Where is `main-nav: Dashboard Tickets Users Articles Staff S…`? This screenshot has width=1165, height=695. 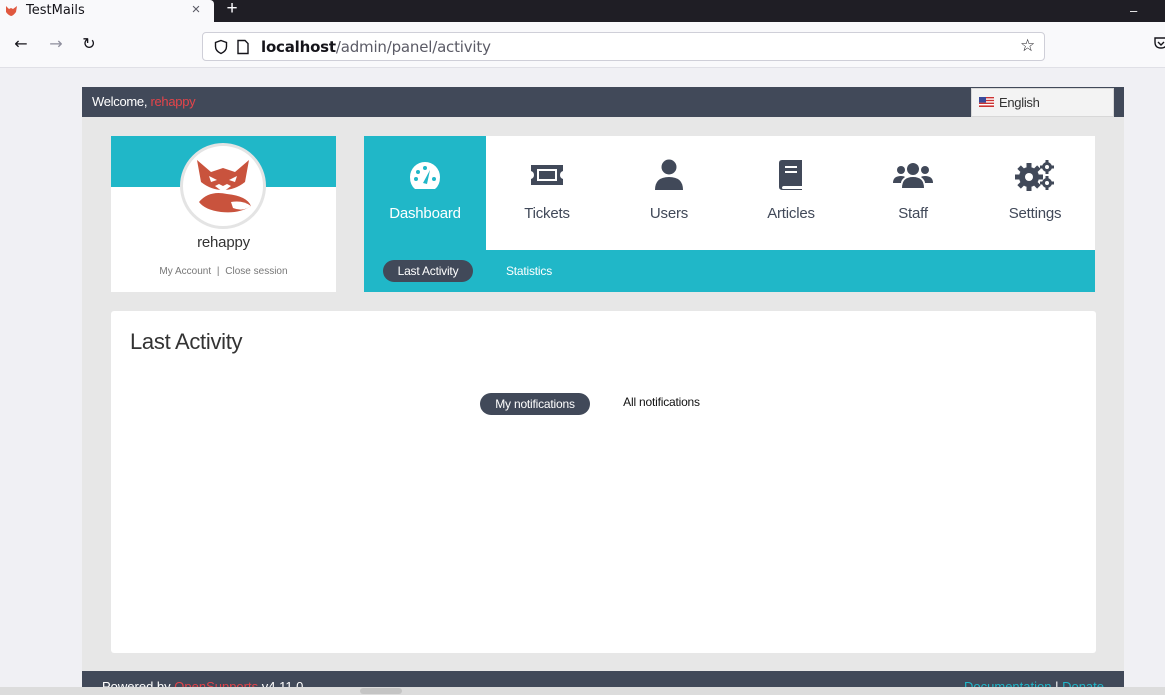 main-nav: Dashboard Tickets Users Articles Staff S… is located at coordinates (729, 214).